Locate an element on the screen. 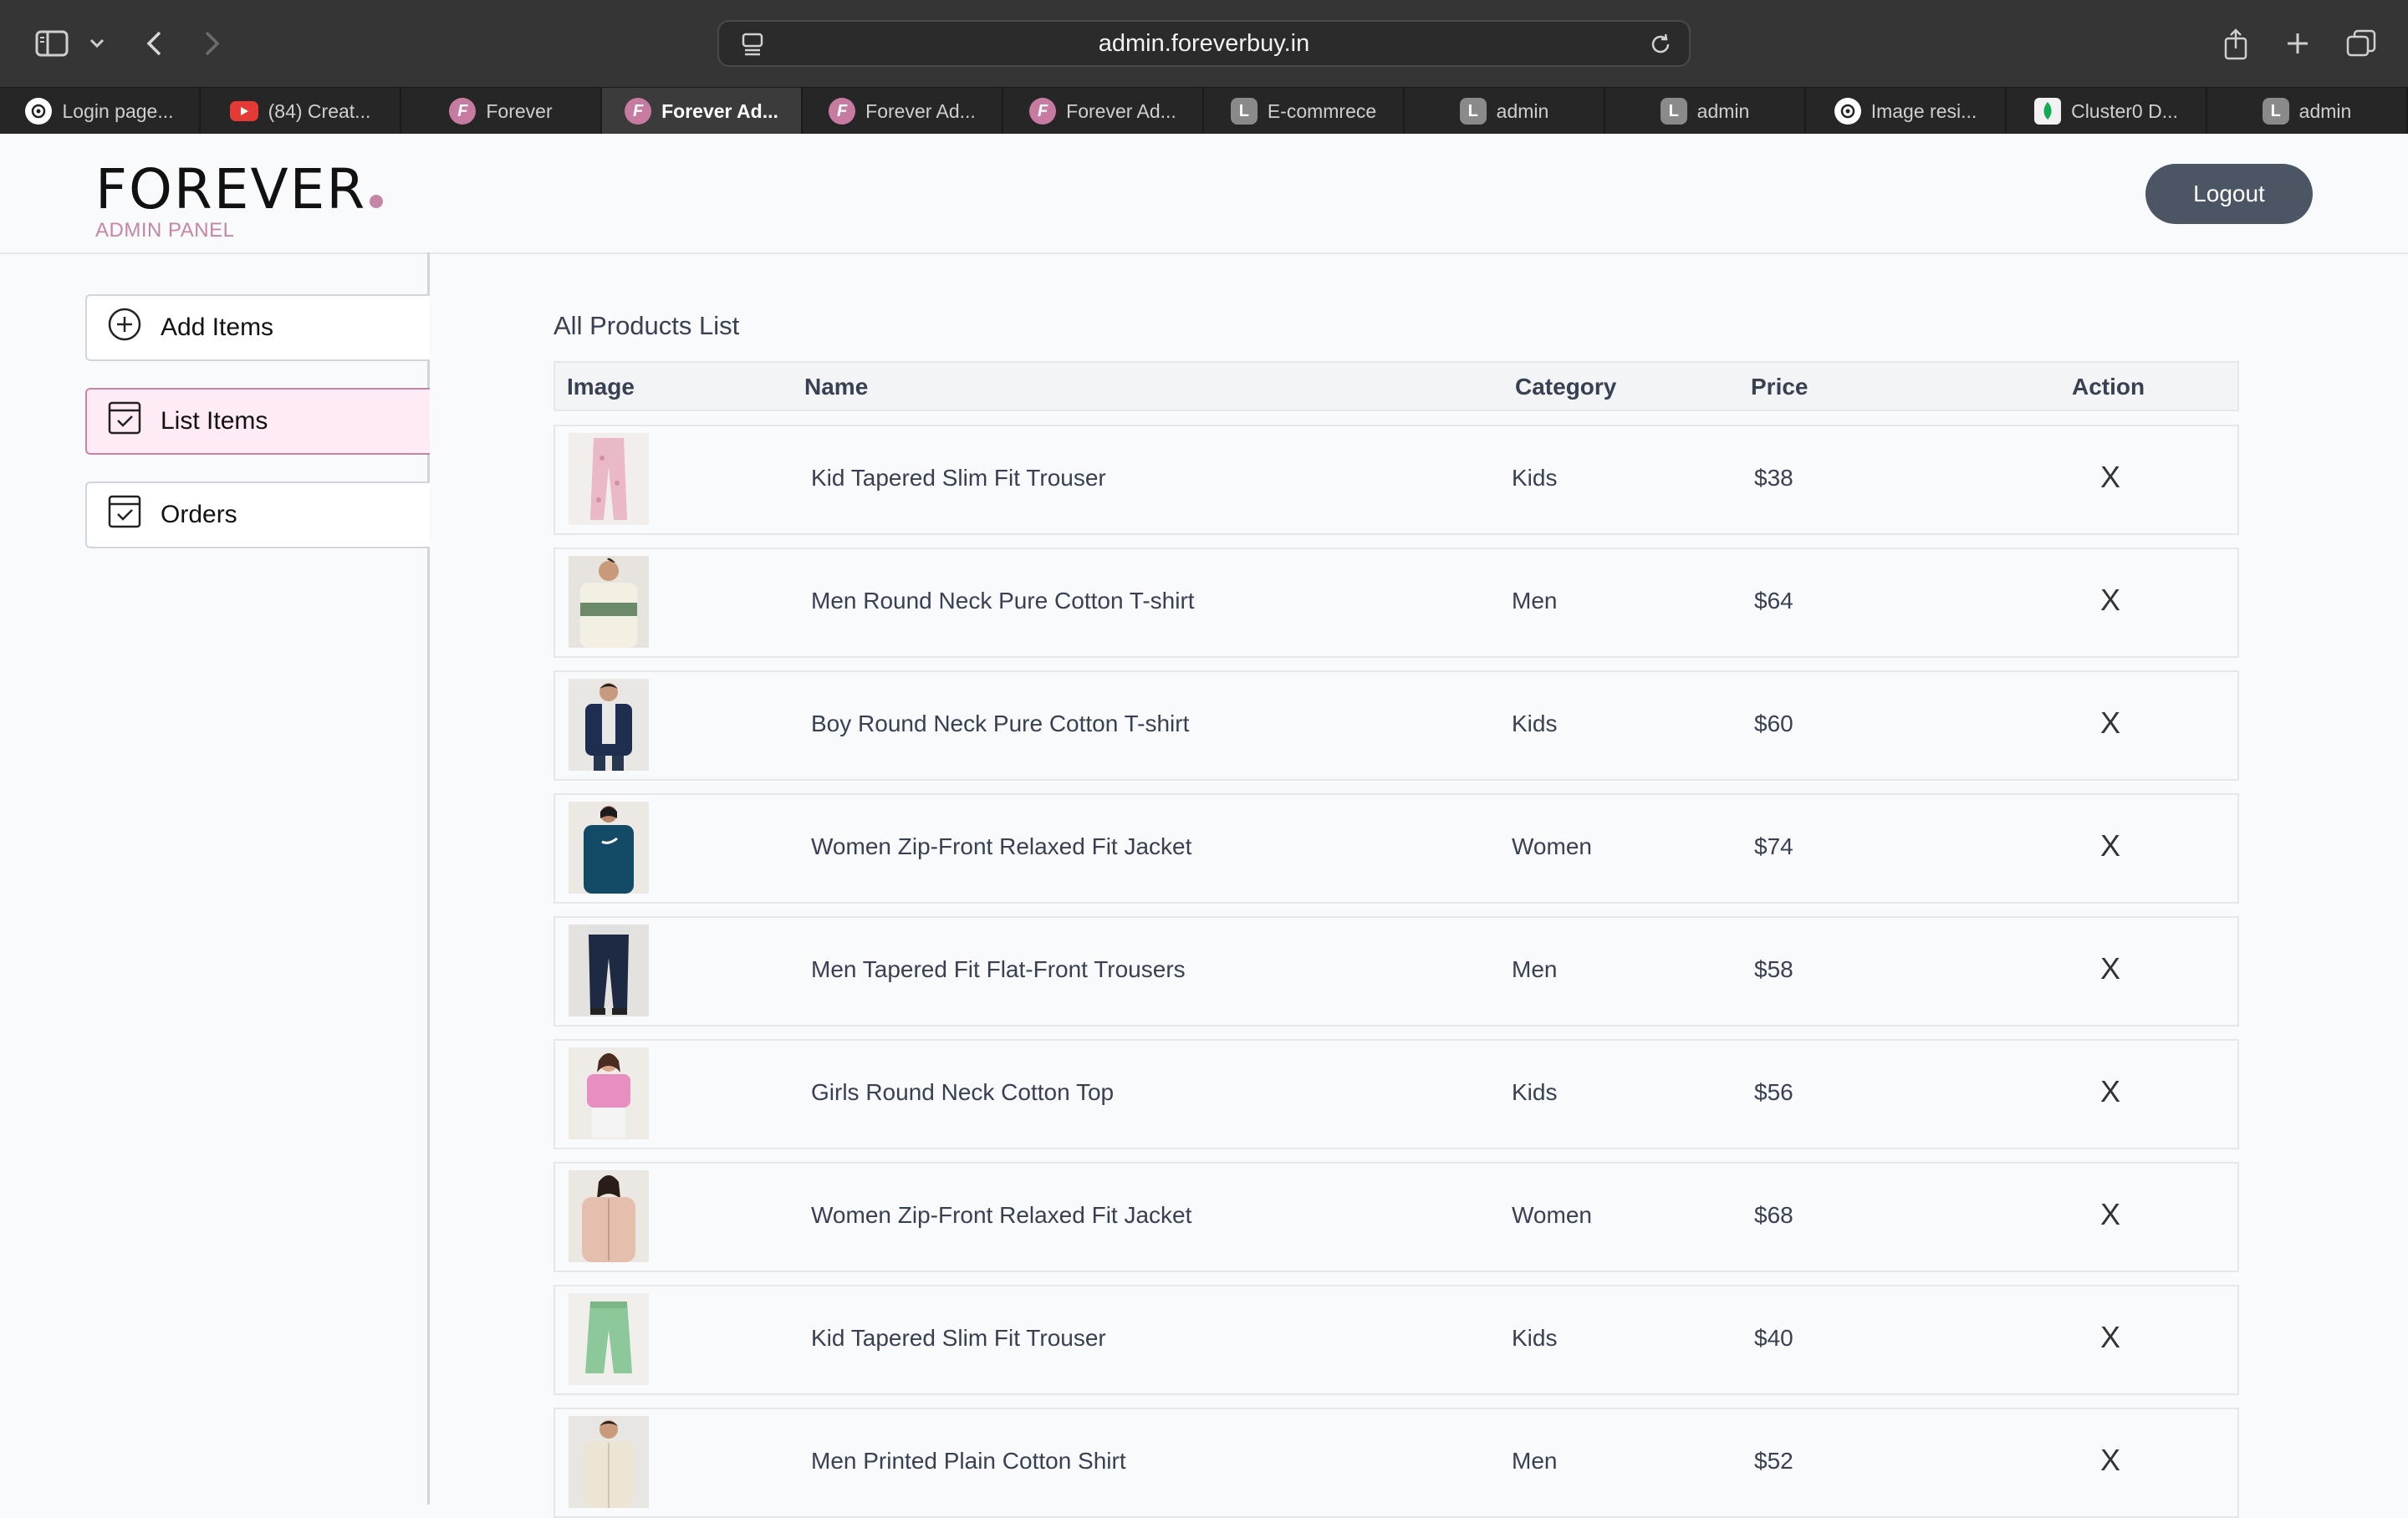 The width and height of the screenshot is (2408, 1518). forever-logo: FOREVER ADMIN PANEL is located at coordinates (240, 202).